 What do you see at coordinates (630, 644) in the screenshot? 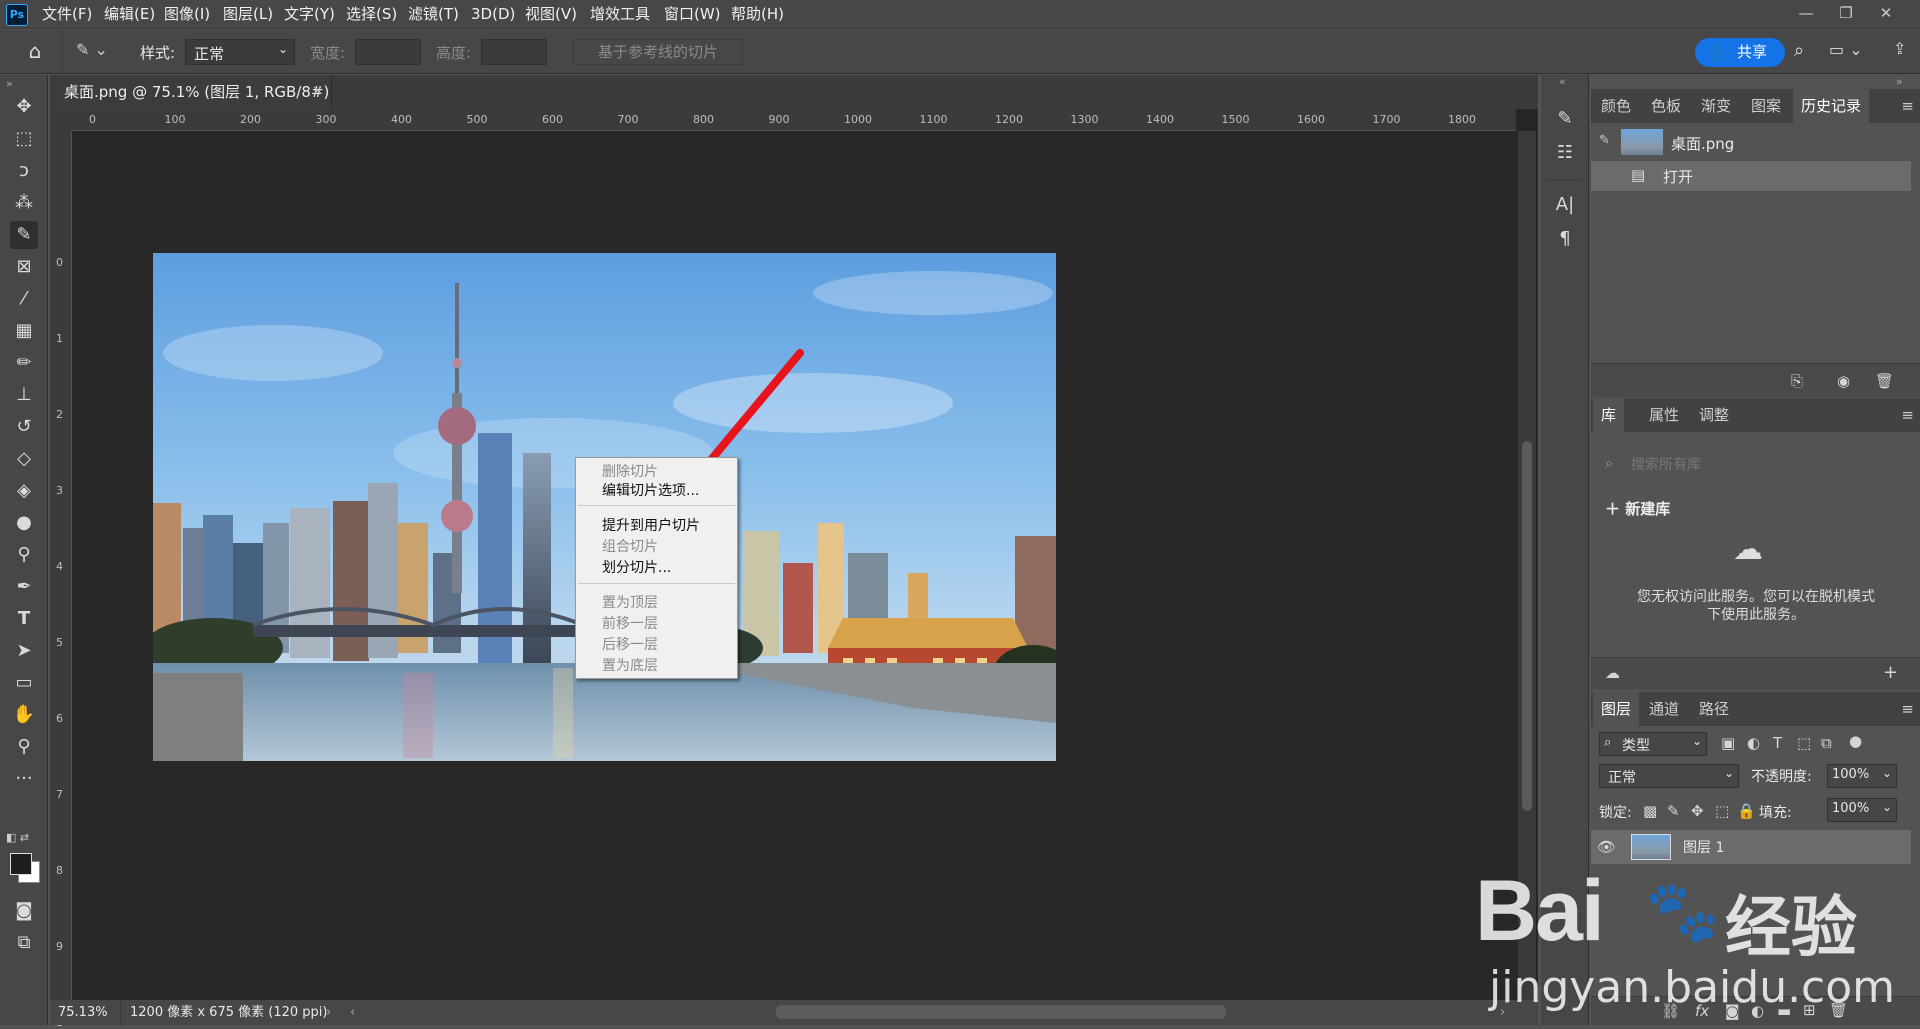
I see `context-menu-item: 后移一层` at bounding box center [630, 644].